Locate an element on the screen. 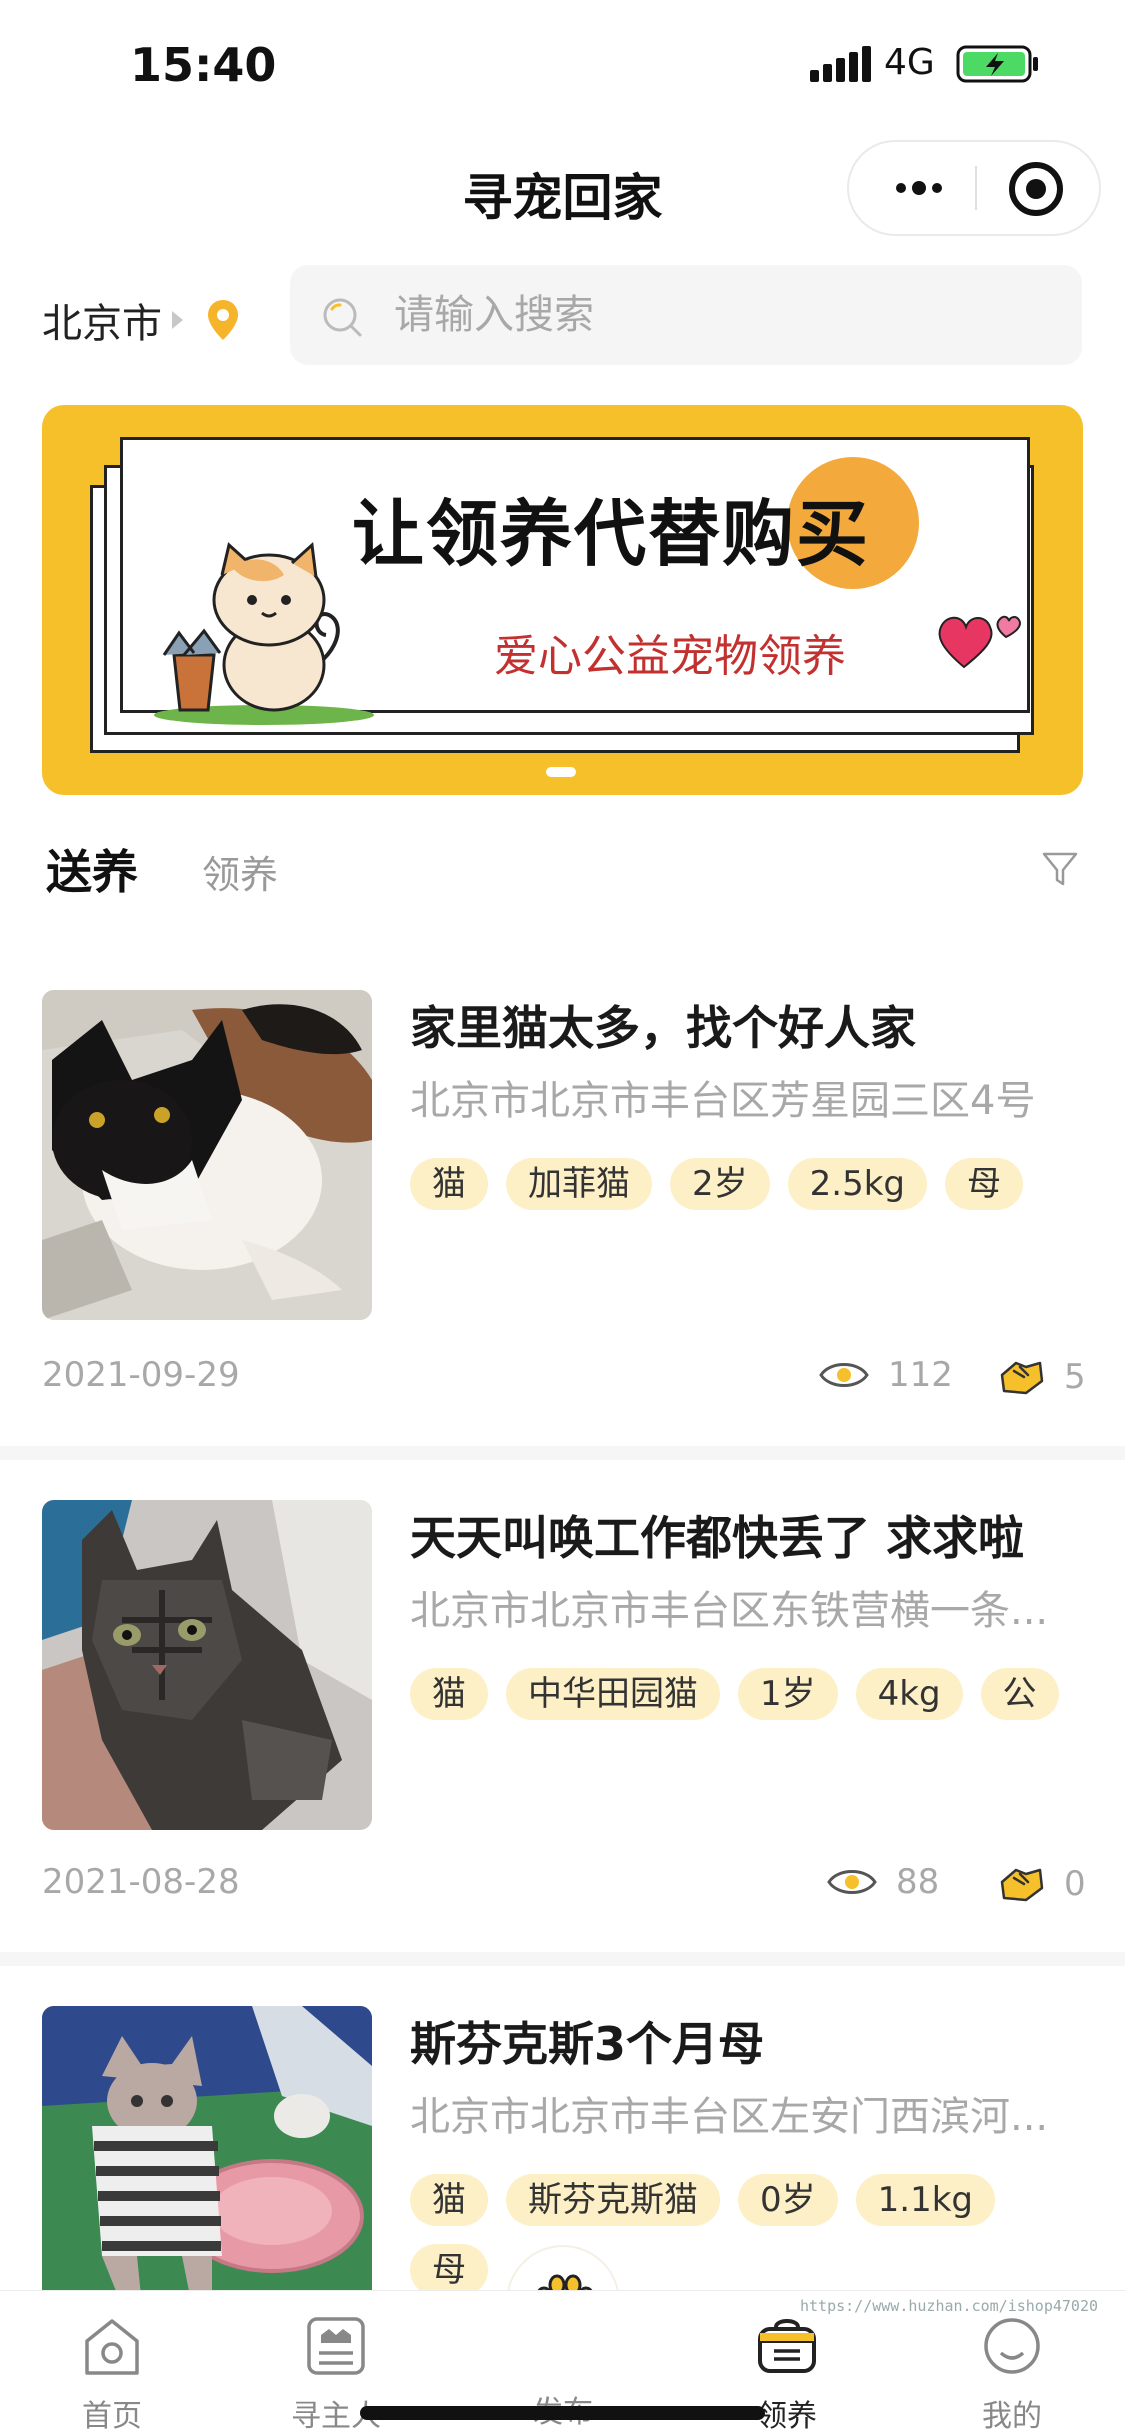 The height and width of the screenshot is (2436, 1125). like-count: 0 is located at coordinates (1041, 1884).